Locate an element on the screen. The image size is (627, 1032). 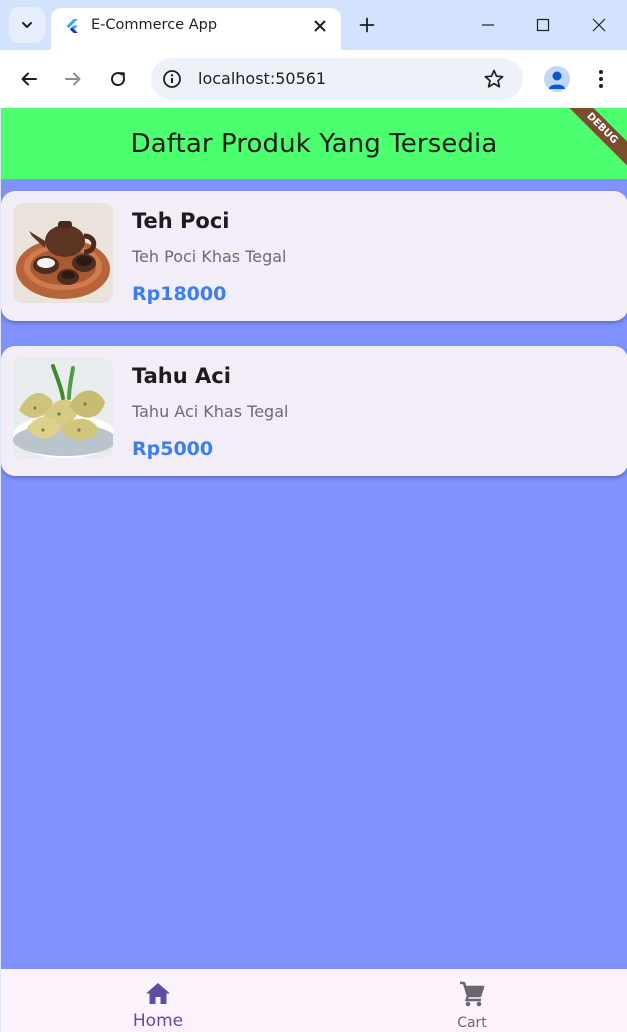
plus-icon is located at coordinates (367, 25).